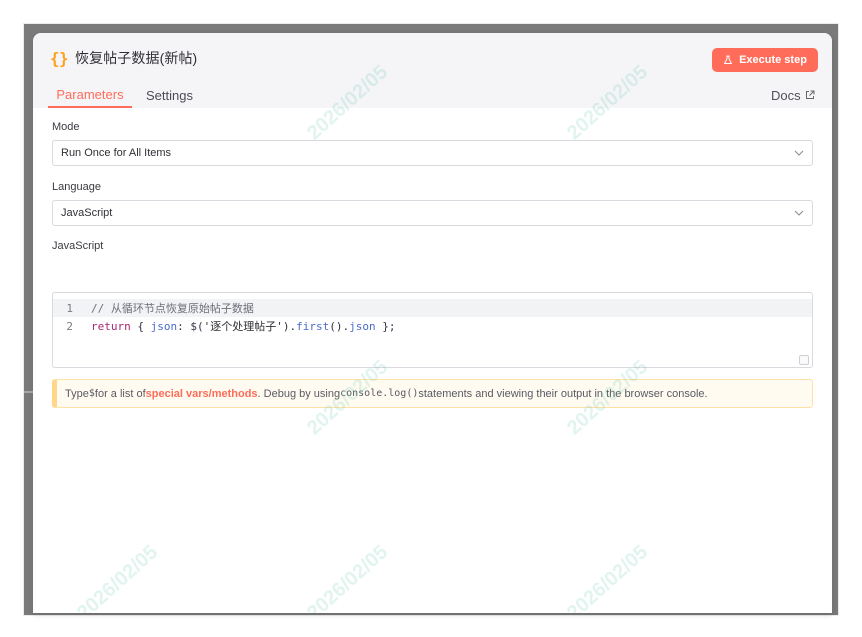 Image resolution: width=862 pixels, height=637 pixels. I want to click on code-json-key: json, so click(164, 326).